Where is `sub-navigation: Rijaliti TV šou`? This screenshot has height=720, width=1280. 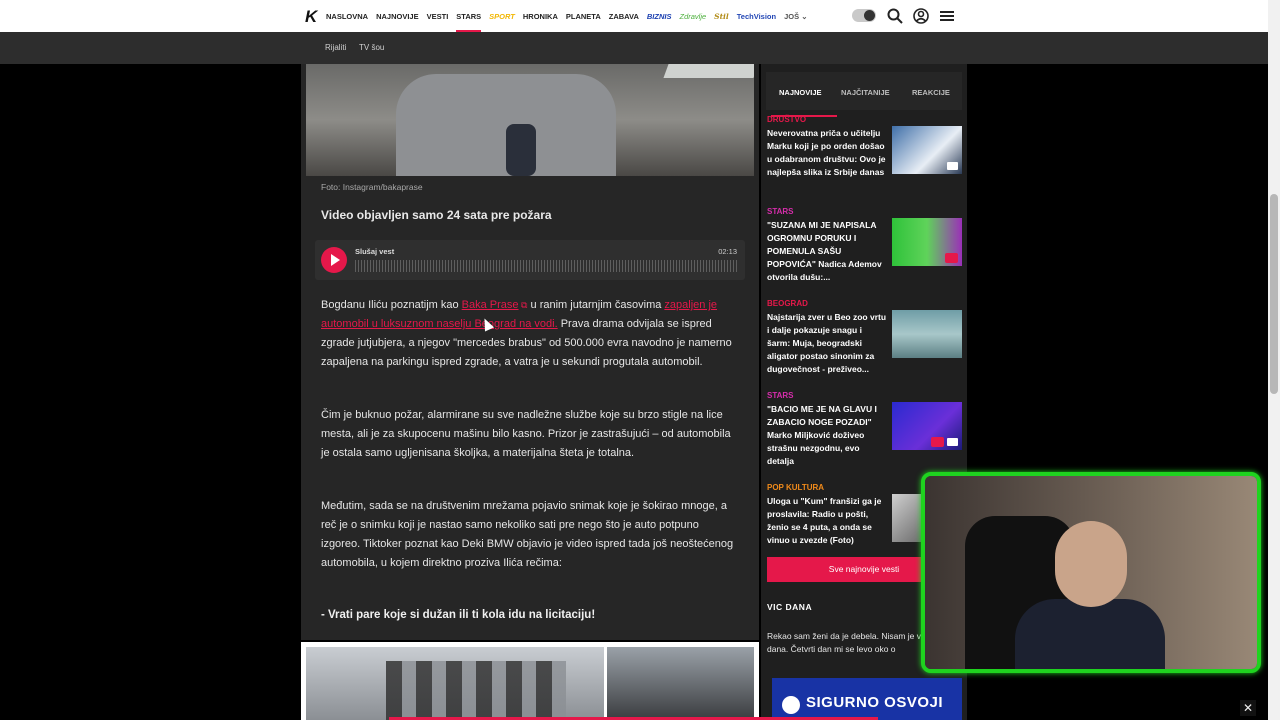 sub-navigation: Rijaliti TV šou is located at coordinates (634, 48).